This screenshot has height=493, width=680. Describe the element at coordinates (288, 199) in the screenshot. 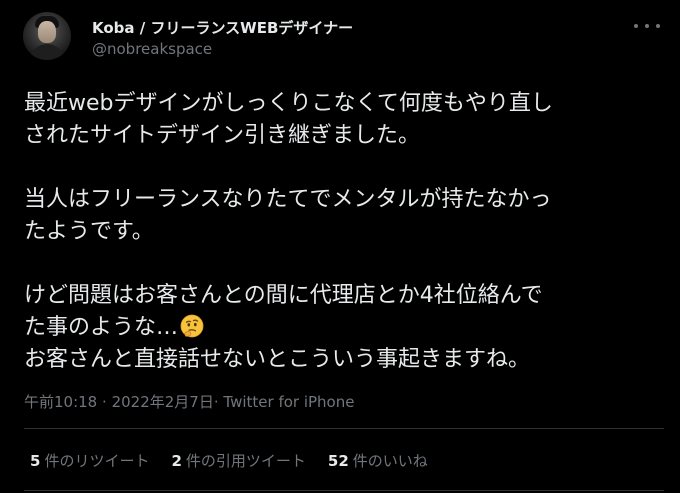

I see `tweet-line: 当人はフリーランスなりたてでメンタルが持たなかっ` at that location.